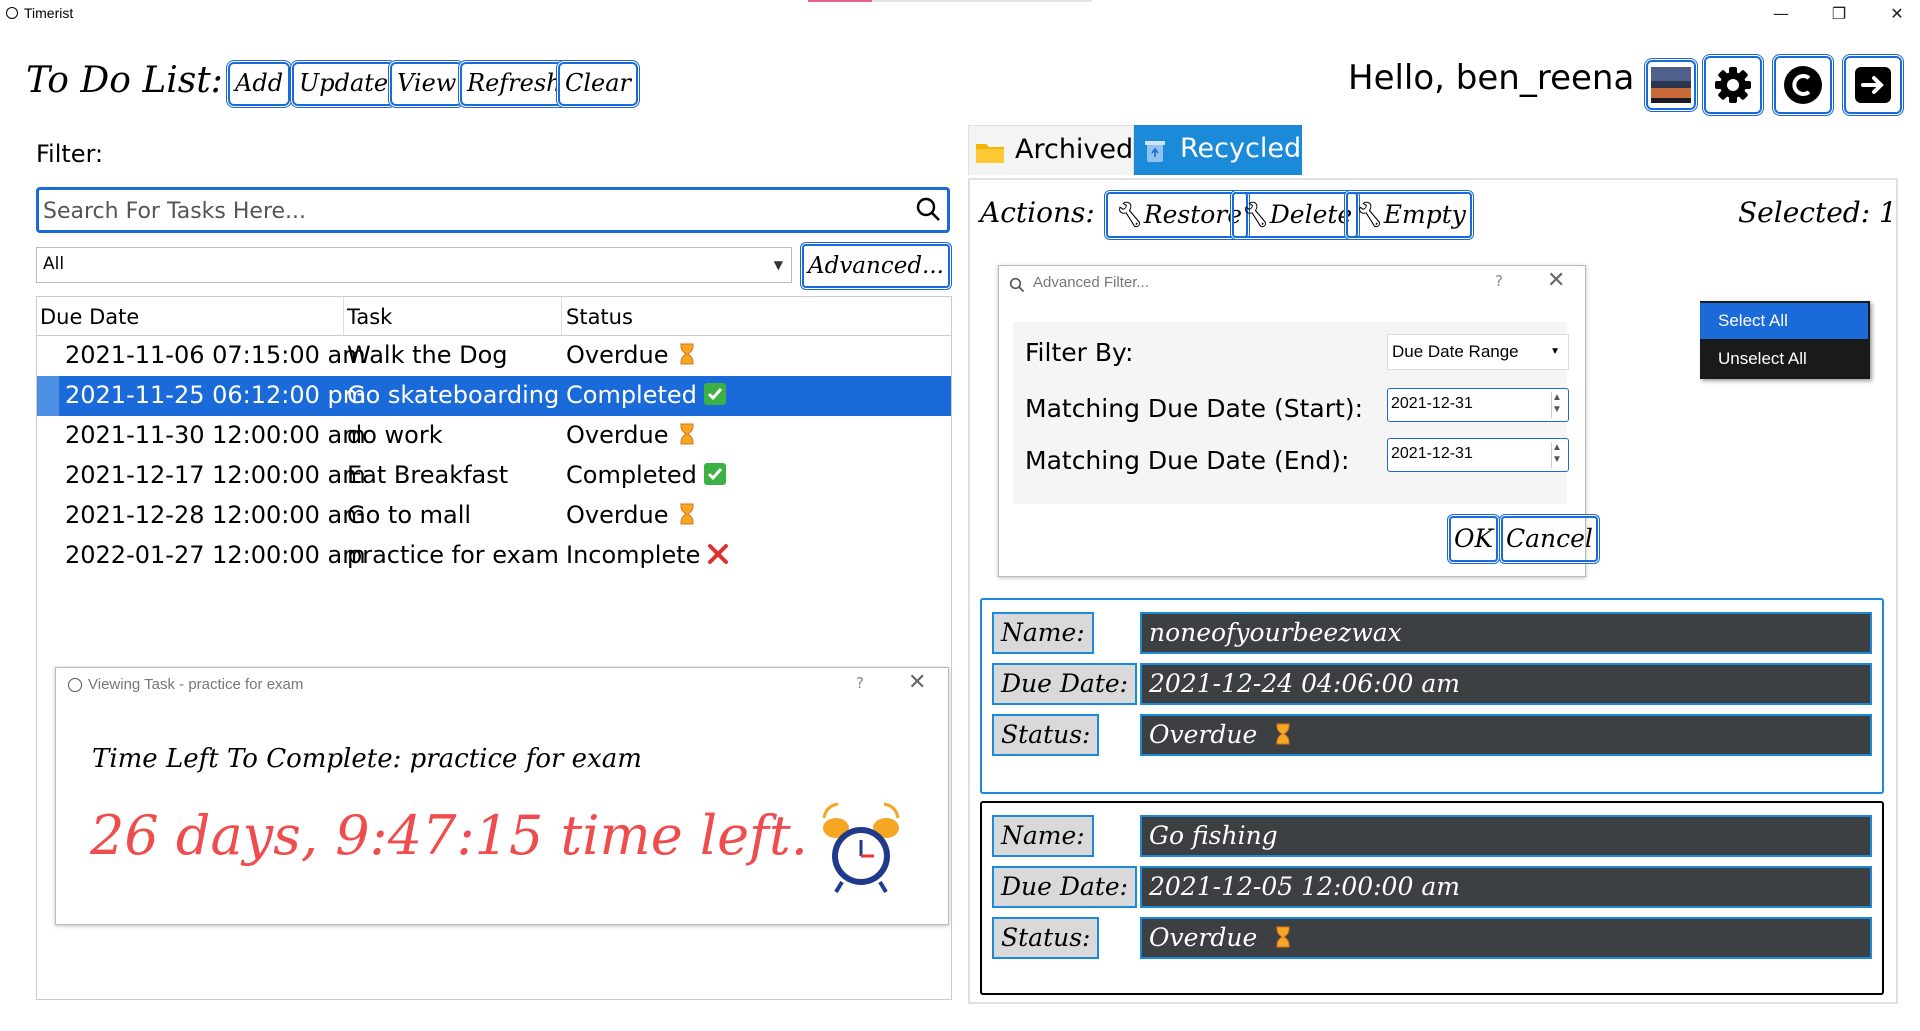 The width and height of the screenshot is (1920, 1031). What do you see at coordinates (1555, 351) in the screenshot?
I see `chevron-down-icon: ▼` at bounding box center [1555, 351].